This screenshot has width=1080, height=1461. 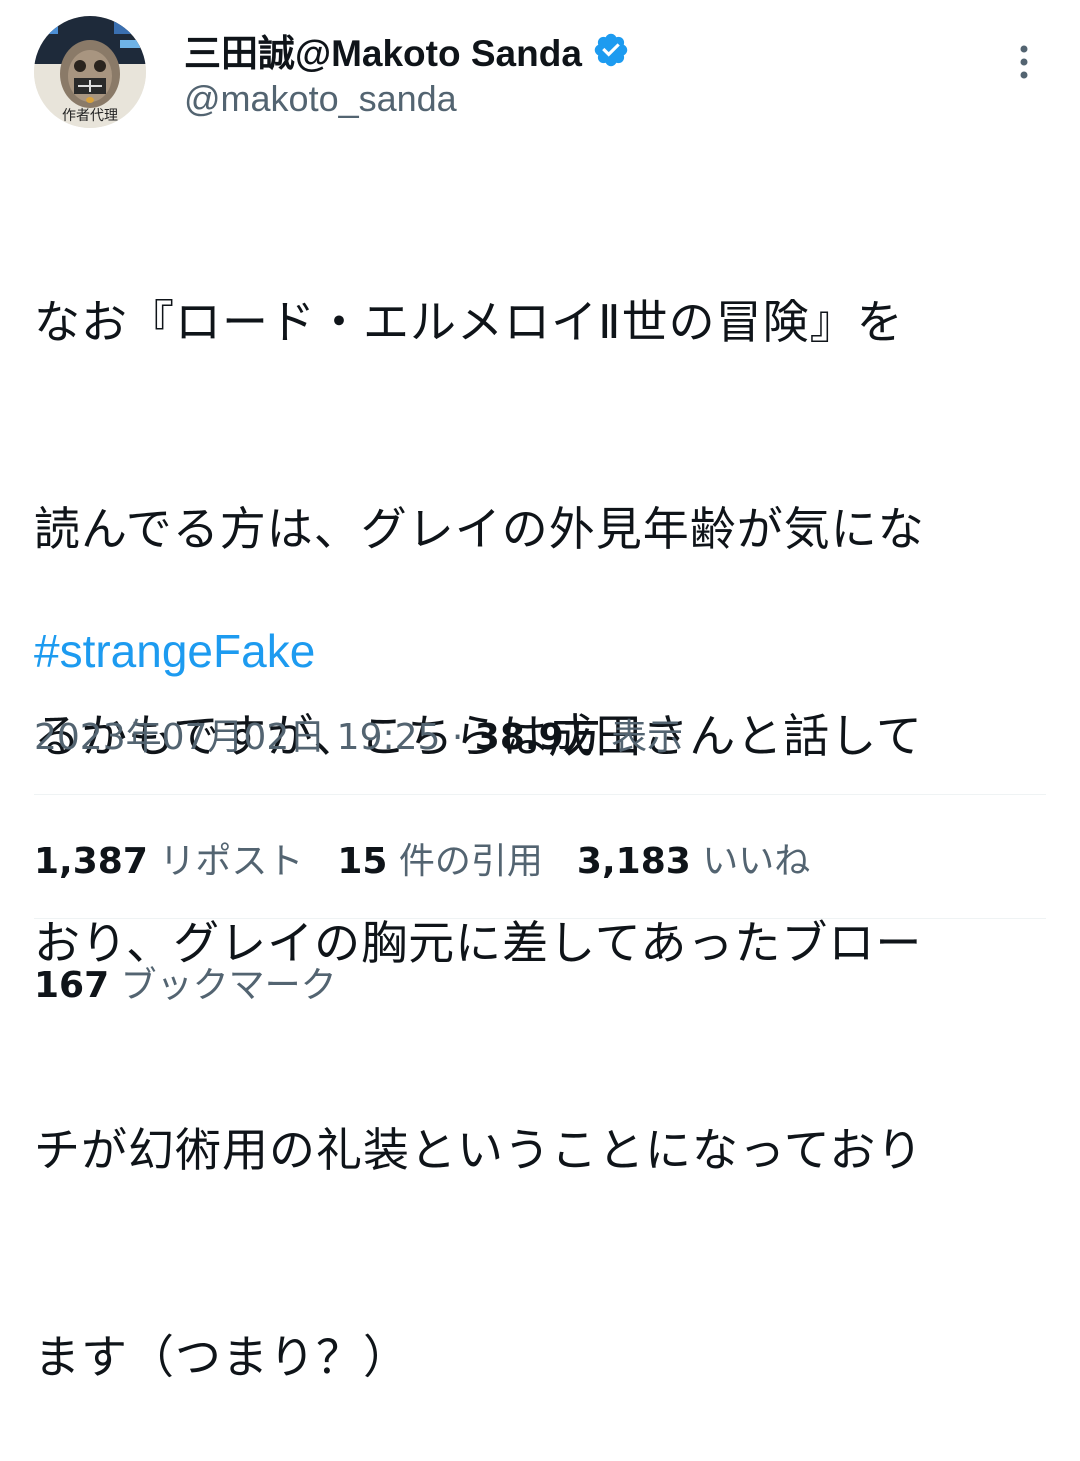 I want to click on quotes-stat: 15 件の引用, so click(x=440, y=858).